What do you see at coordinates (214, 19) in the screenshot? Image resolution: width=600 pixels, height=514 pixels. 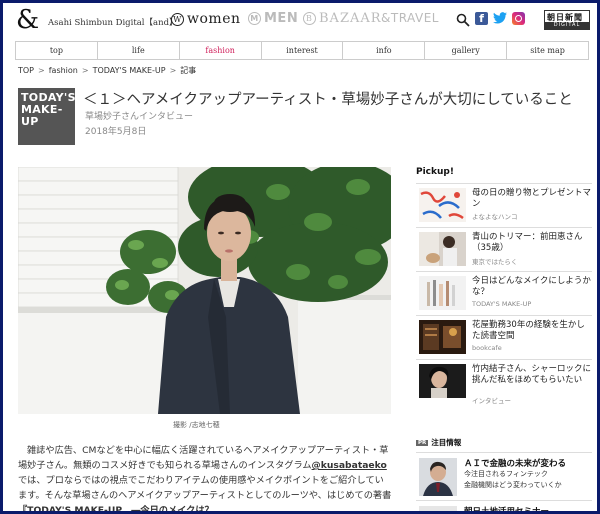 I see `brand-women-label: women` at bounding box center [214, 19].